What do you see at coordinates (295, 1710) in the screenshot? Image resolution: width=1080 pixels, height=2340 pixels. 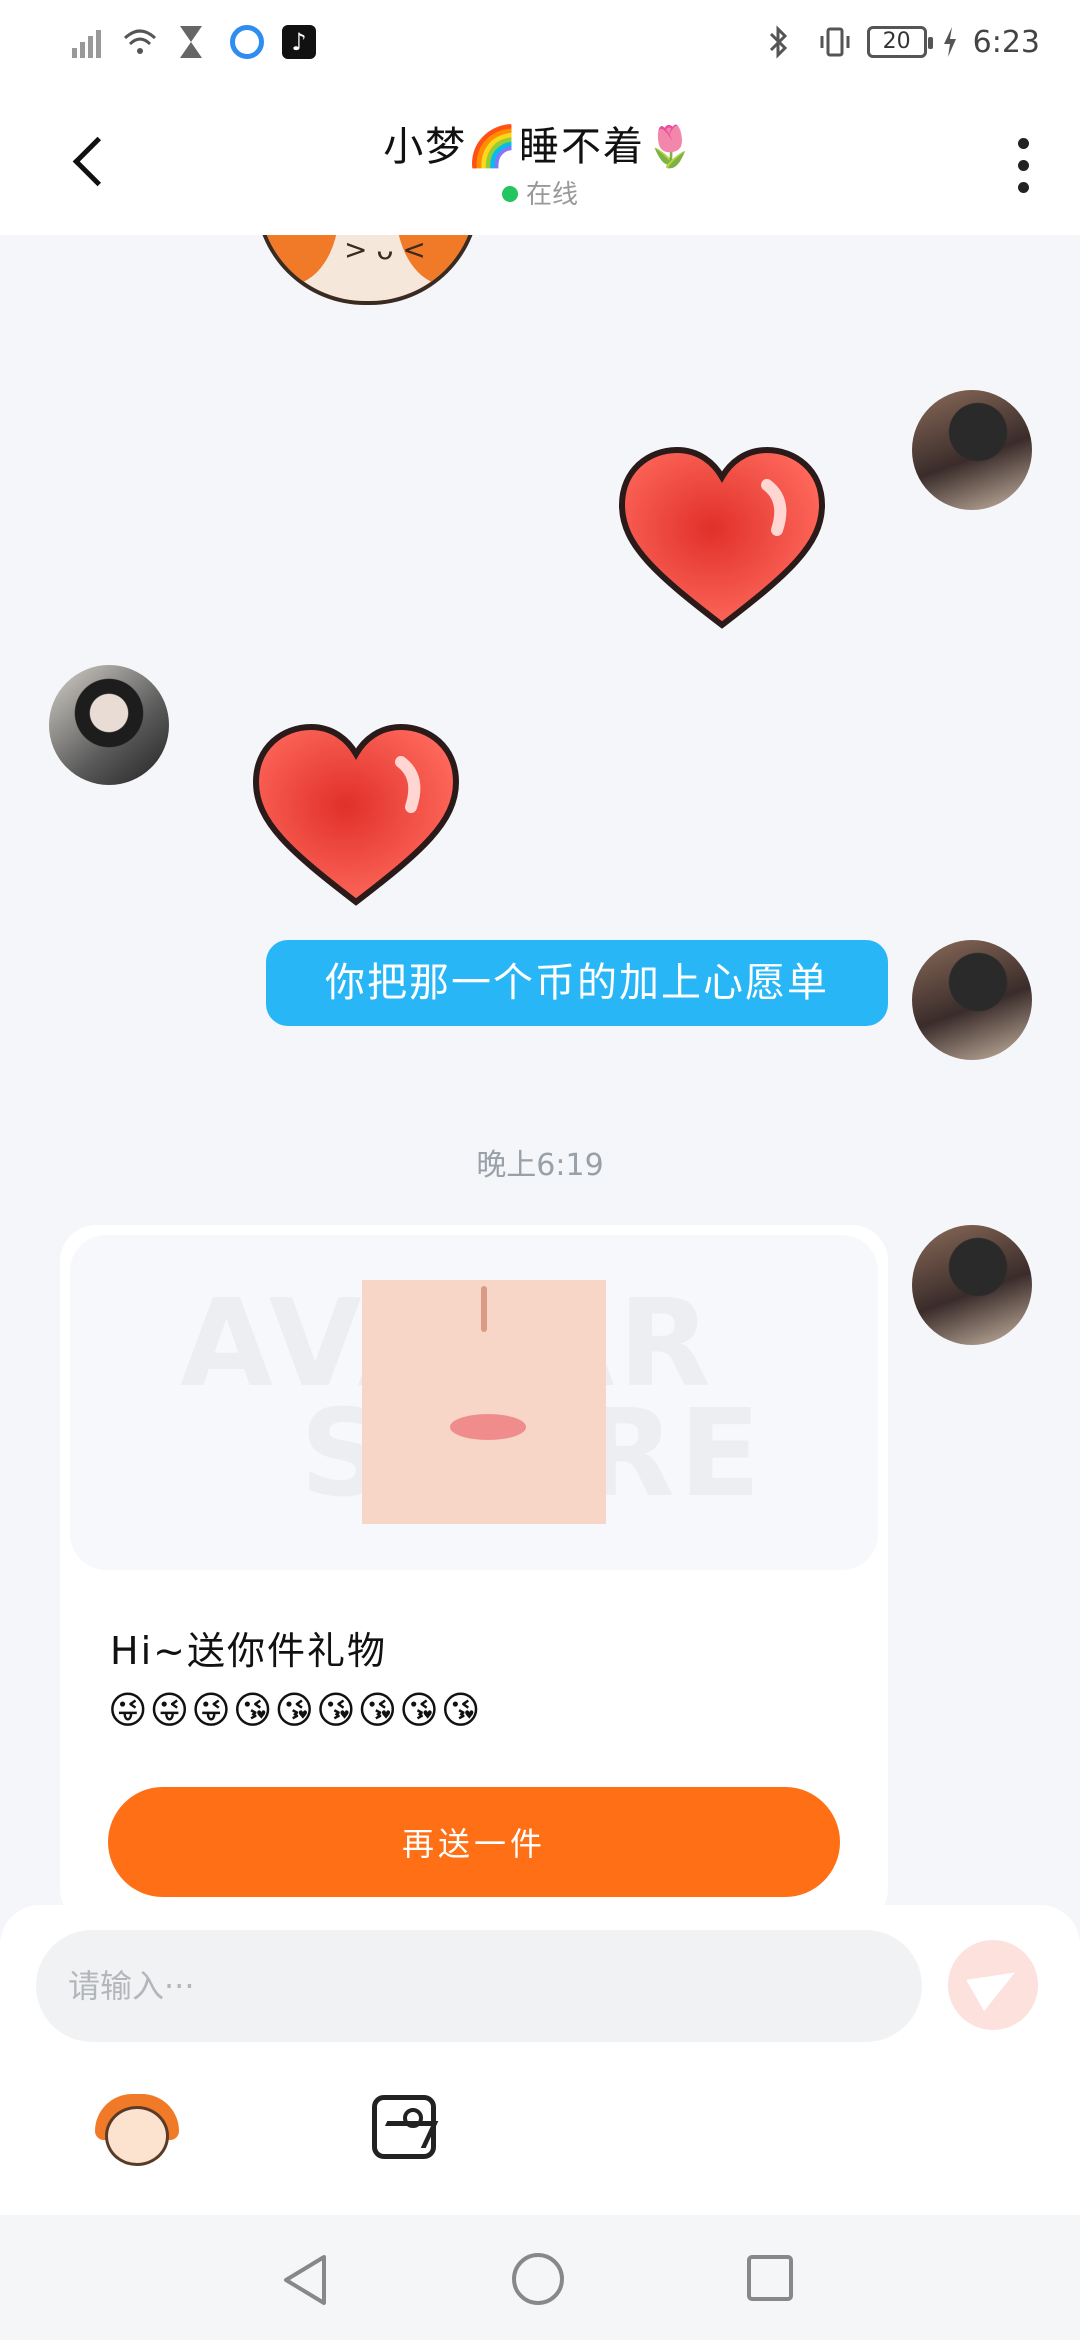 I see `gift-emojis: 😜😜😜😘😘😘😘😘😘` at bounding box center [295, 1710].